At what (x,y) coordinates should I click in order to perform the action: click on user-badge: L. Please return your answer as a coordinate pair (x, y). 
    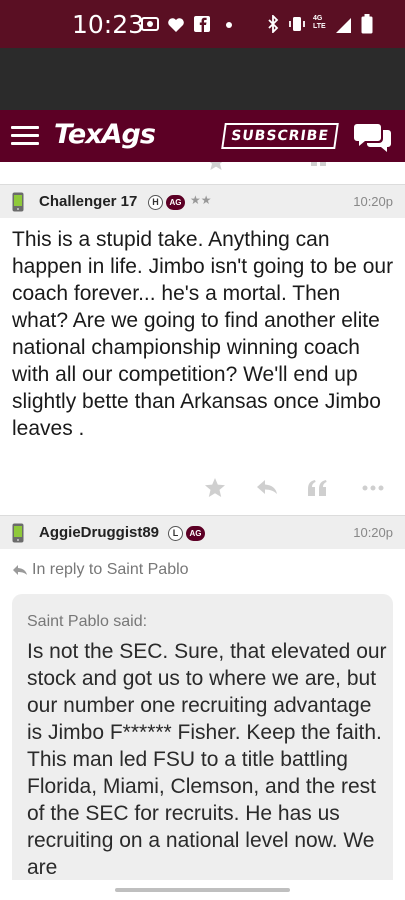
    Looking at the image, I should click on (175, 533).